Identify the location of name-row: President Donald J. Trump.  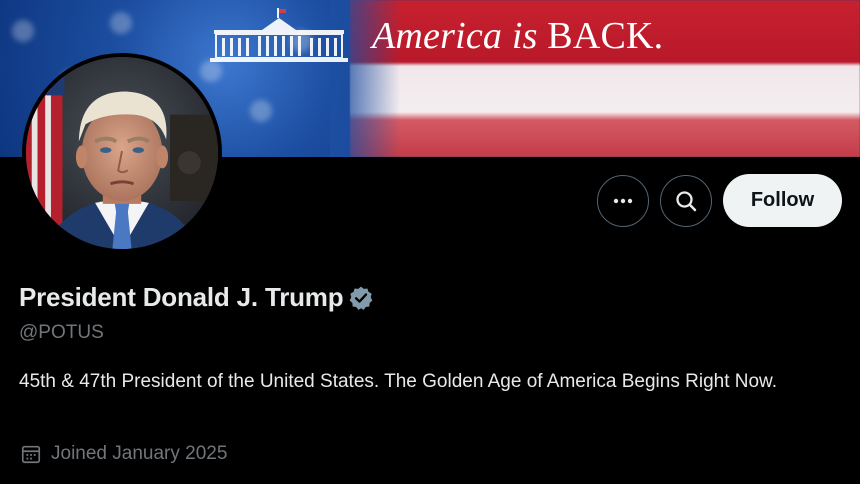
(196, 297).